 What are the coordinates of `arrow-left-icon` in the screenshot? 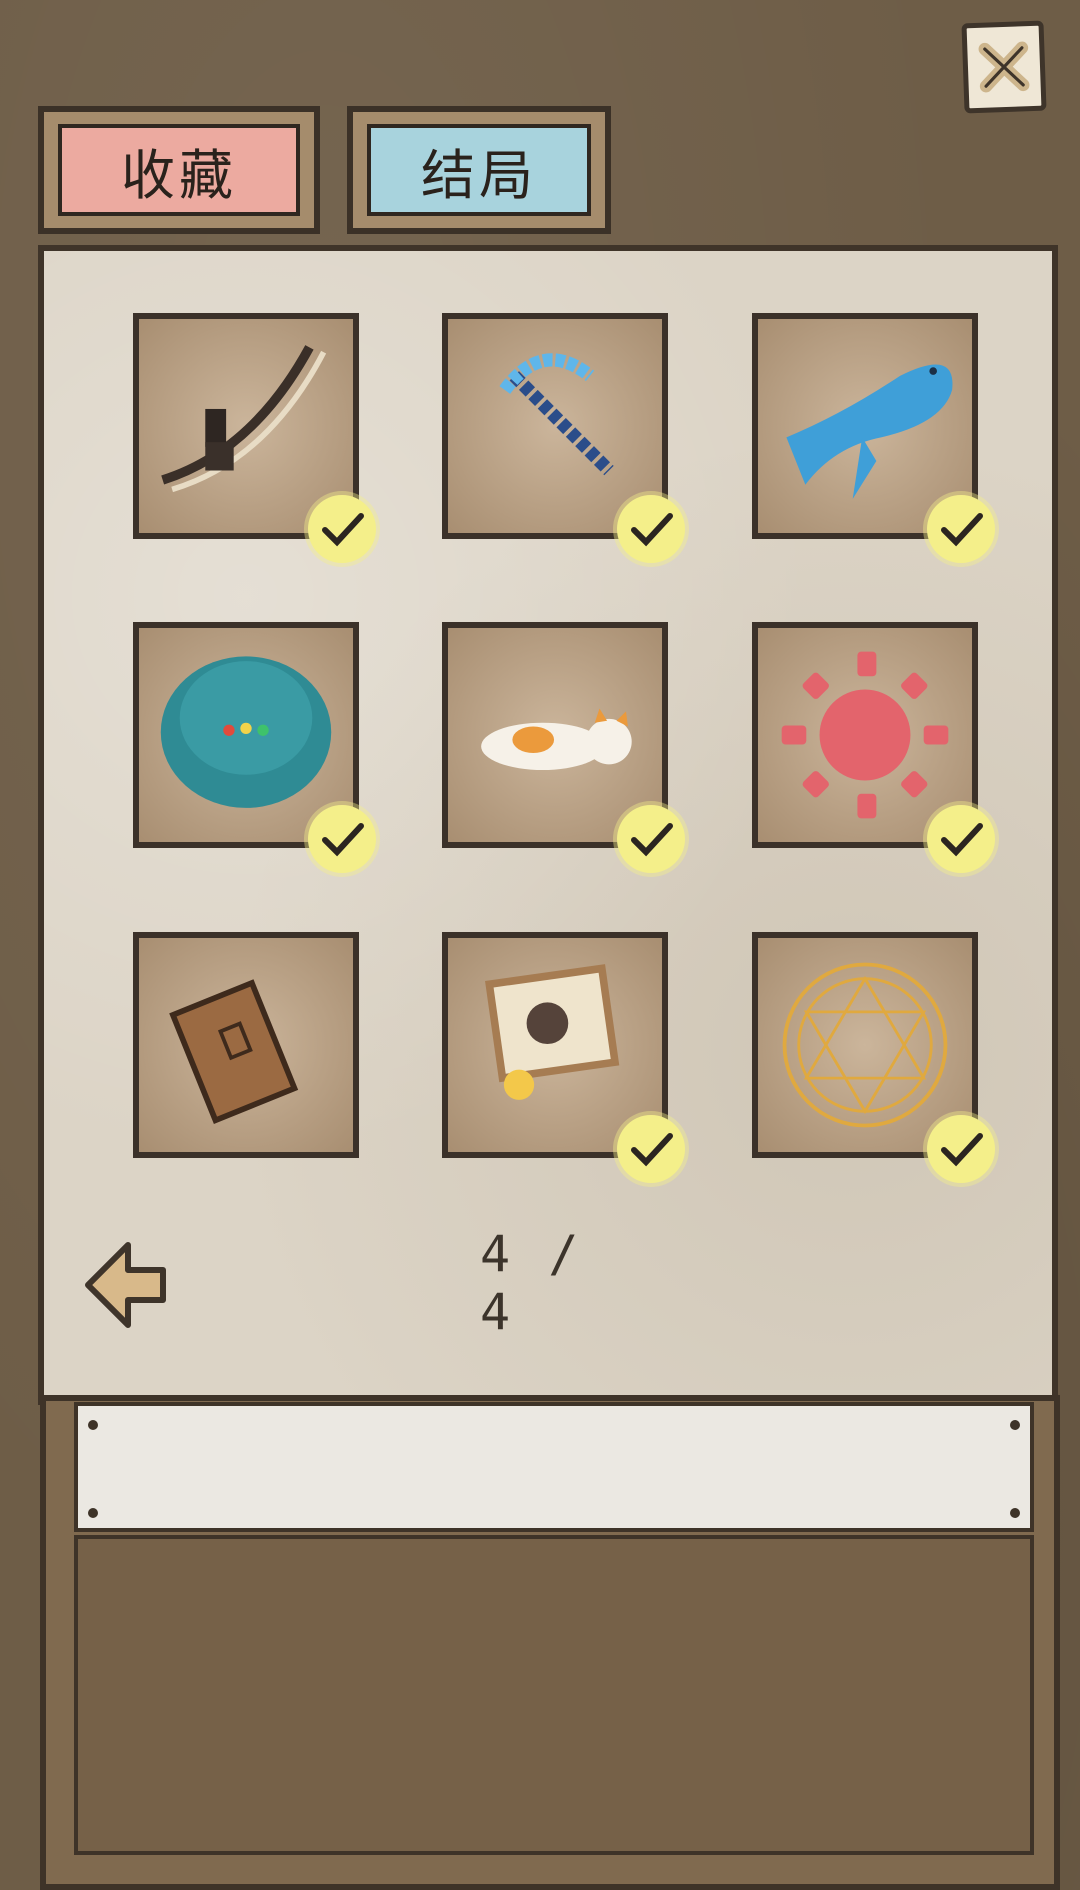 It's located at (125, 1285).